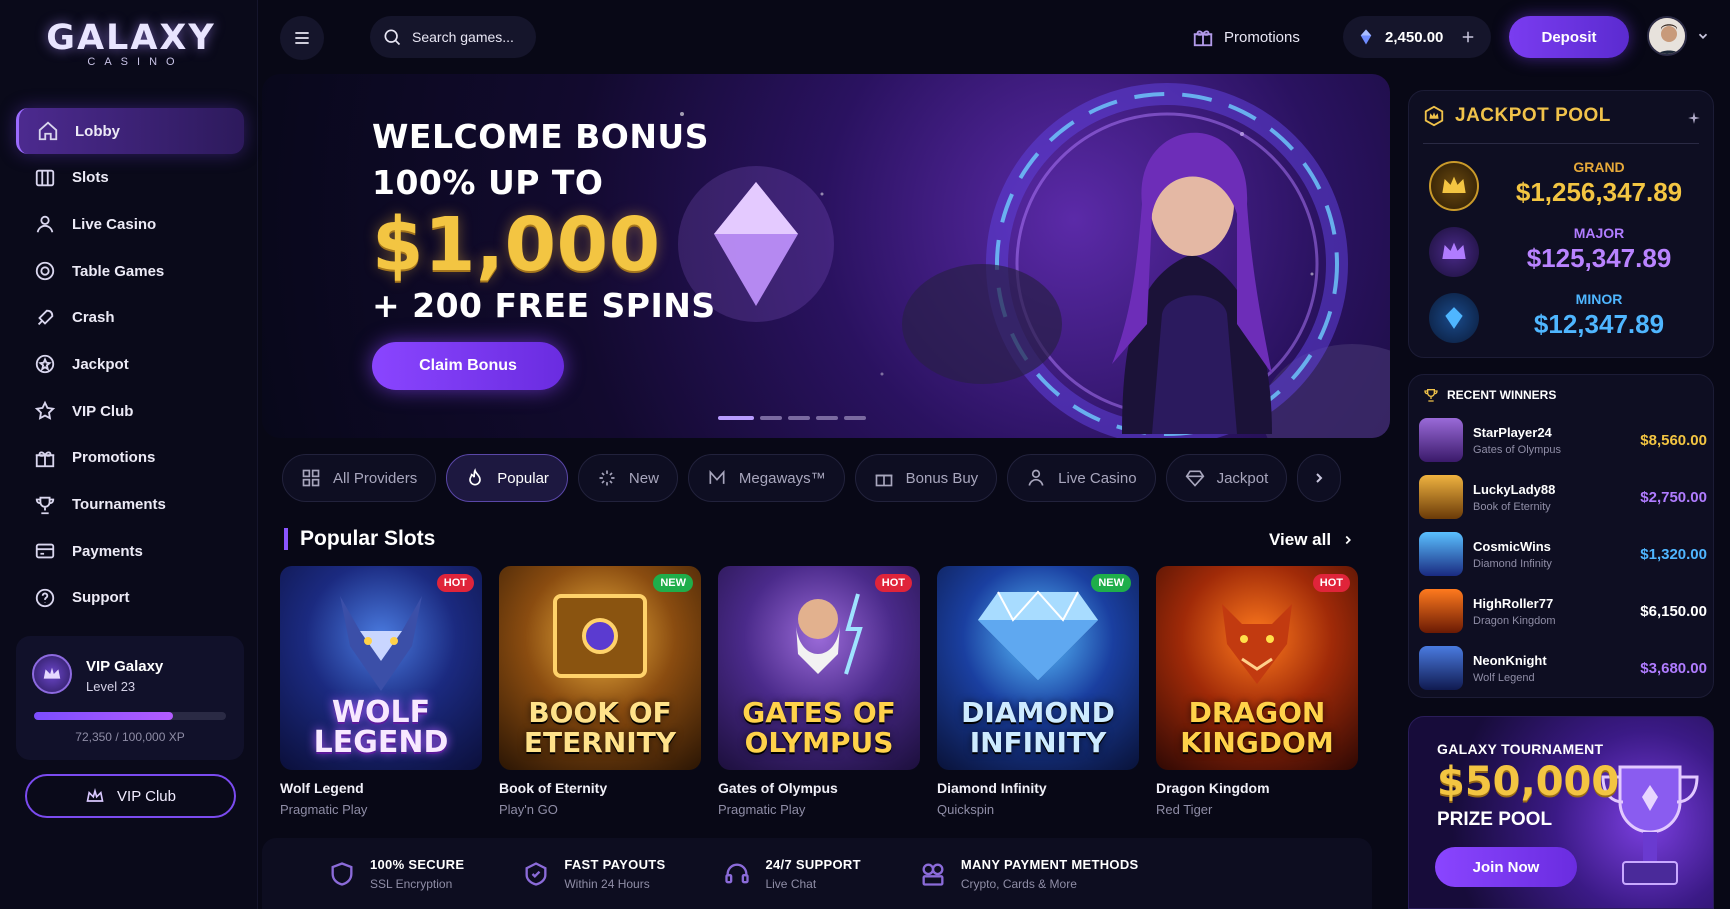  What do you see at coordinates (130, 411) in the screenshot?
I see `sidebar-item-vip-club: VIP Club` at bounding box center [130, 411].